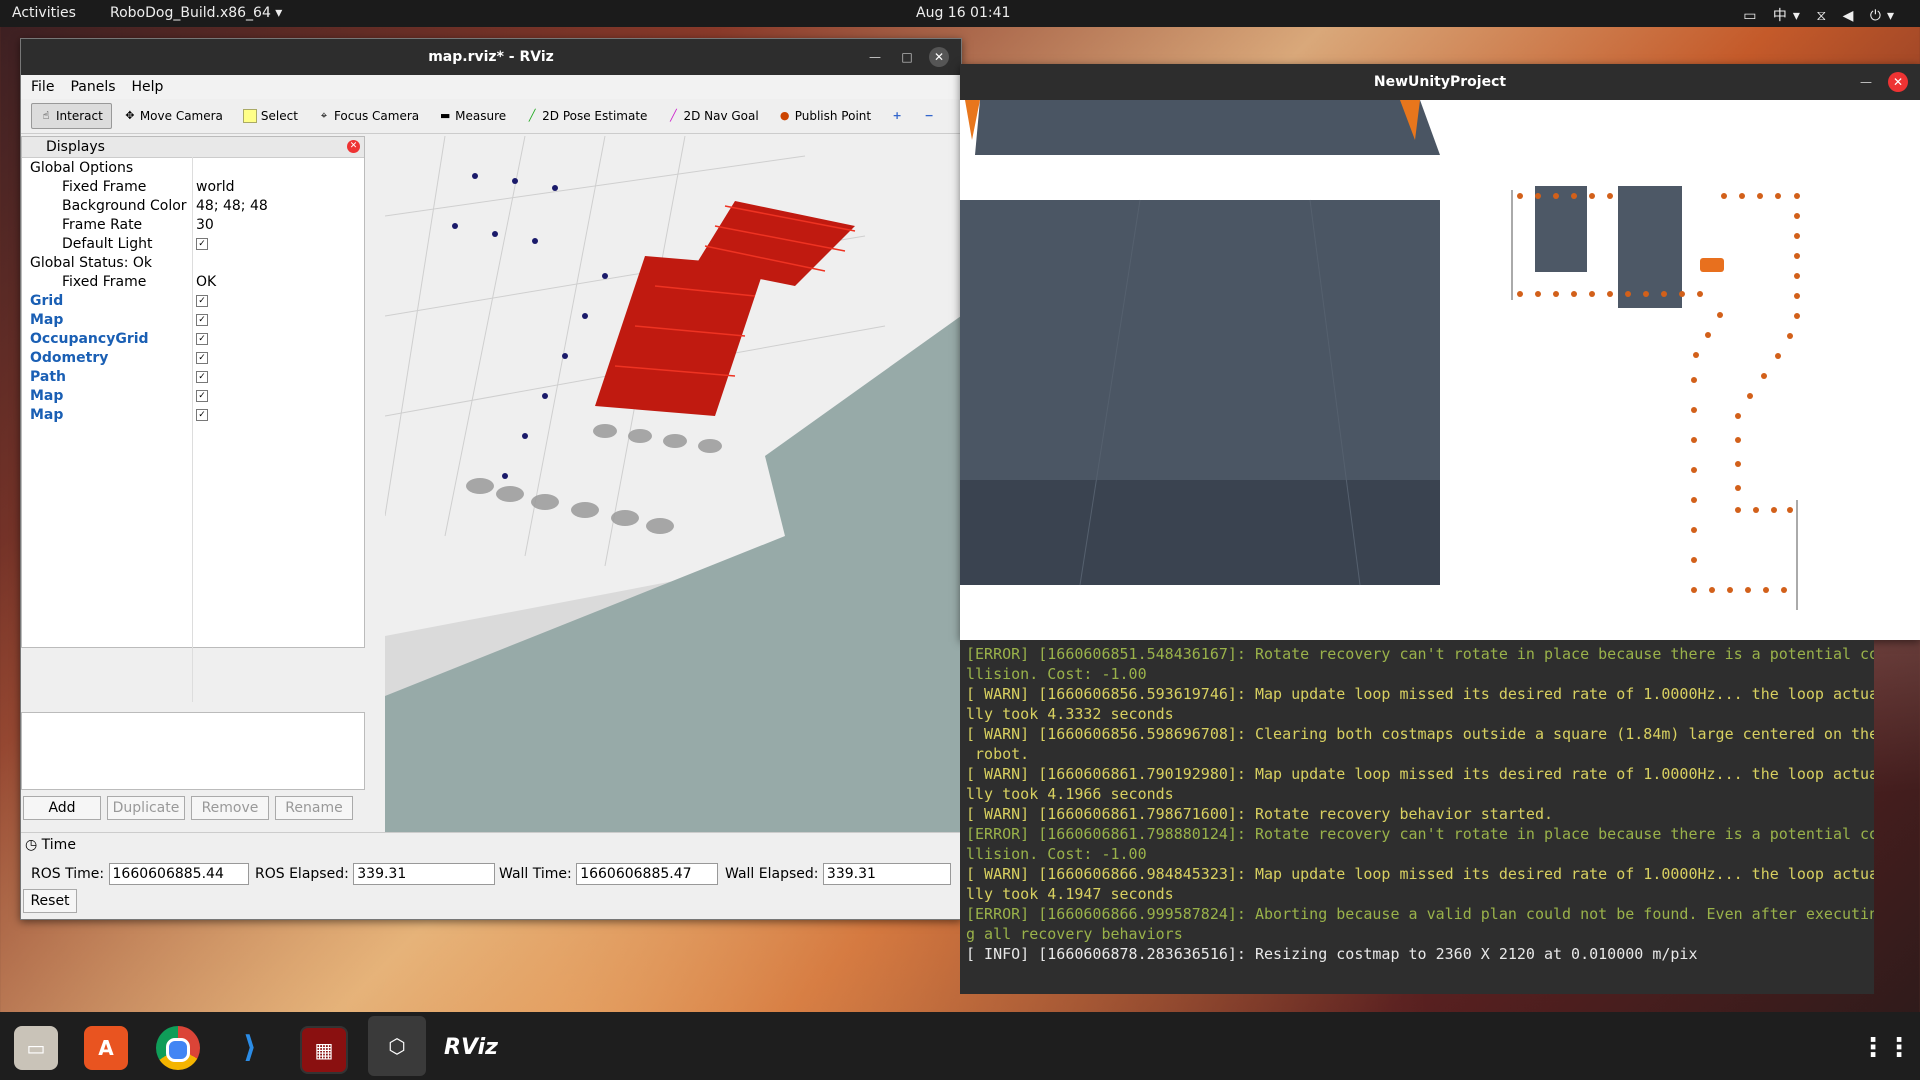 The width and height of the screenshot is (1920, 1080). Describe the element at coordinates (193, 147) in the screenshot. I see `displays-header: Displays ✕` at that location.